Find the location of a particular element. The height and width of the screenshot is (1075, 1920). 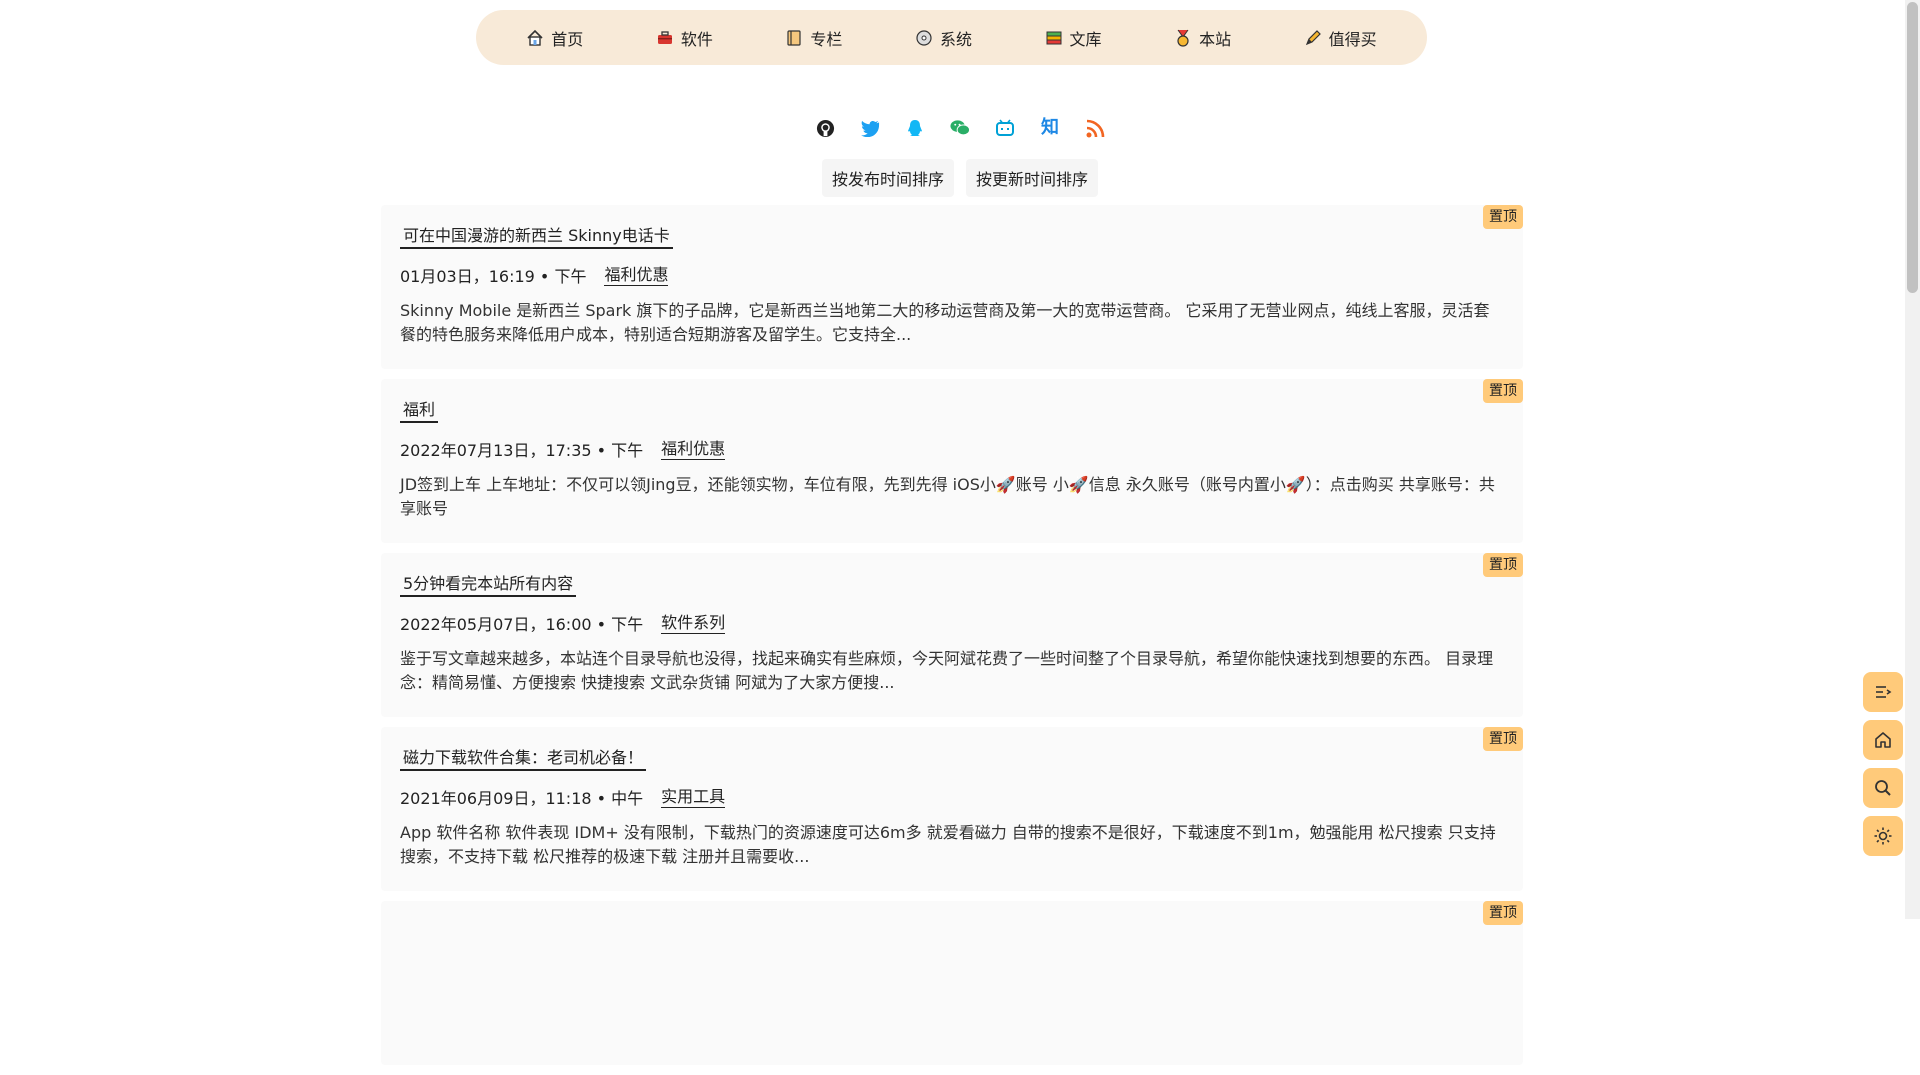

theme-toggle-button is located at coordinates (1883, 836).